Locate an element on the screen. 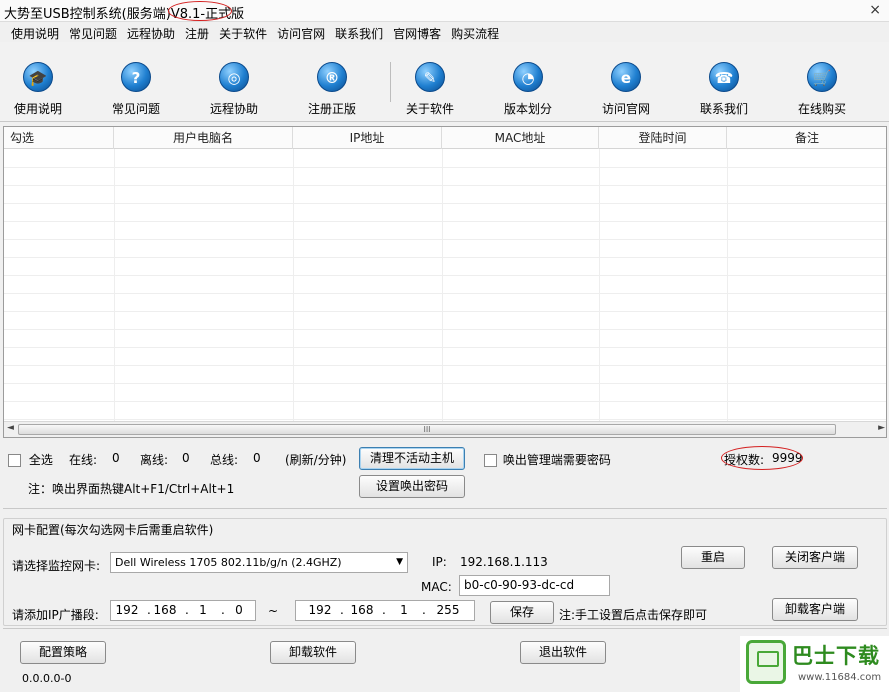 Image resolution: width=889 pixels, height=692 pixels. mac-field: b0-c0-90-93-dc-cd is located at coordinates (534, 585).